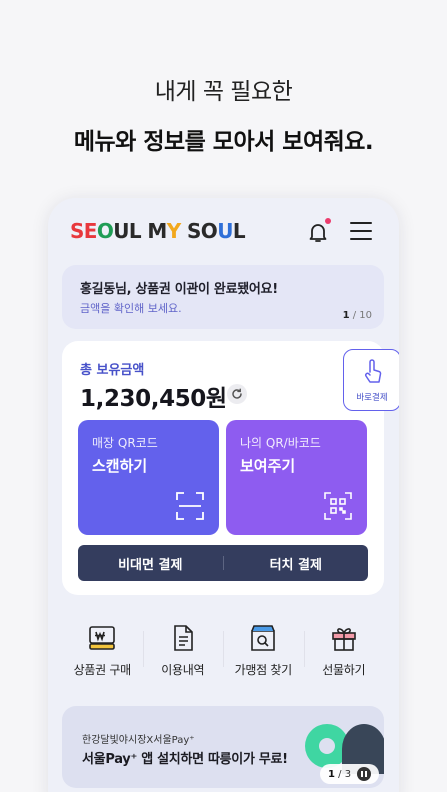 Image resolution: width=447 pixels, height=792 pixels. Describe the element at coordinates (158, 231) in the screenshot. I see `seoul-my-soul-logo: SEOUL MY SOUL` at that location.